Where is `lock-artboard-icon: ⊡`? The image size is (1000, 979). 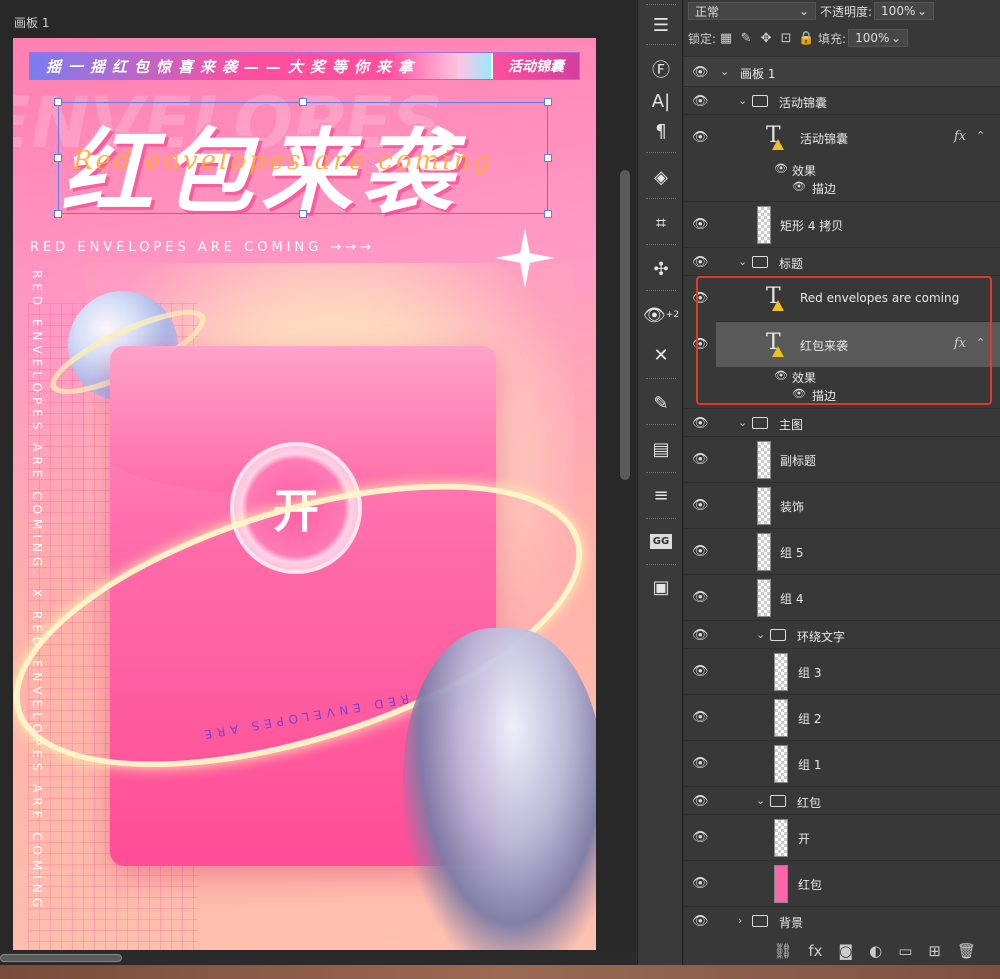 lock-artboard-icon: ⊡ is located at coordinates (786, 38).